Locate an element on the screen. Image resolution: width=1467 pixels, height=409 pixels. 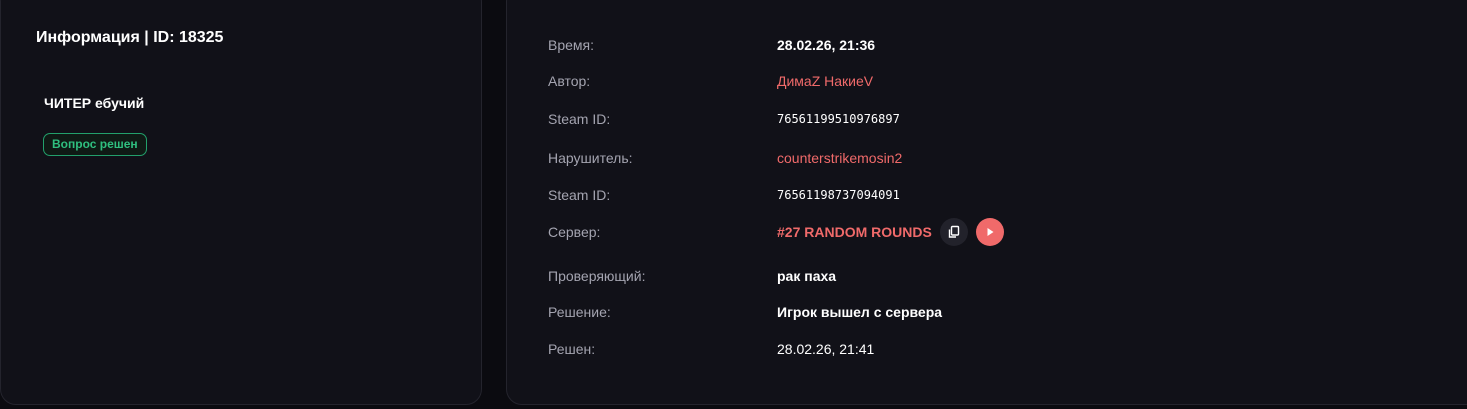
resolved-value: 28.02.26, 21:41 is located at coordinates (826, 349).